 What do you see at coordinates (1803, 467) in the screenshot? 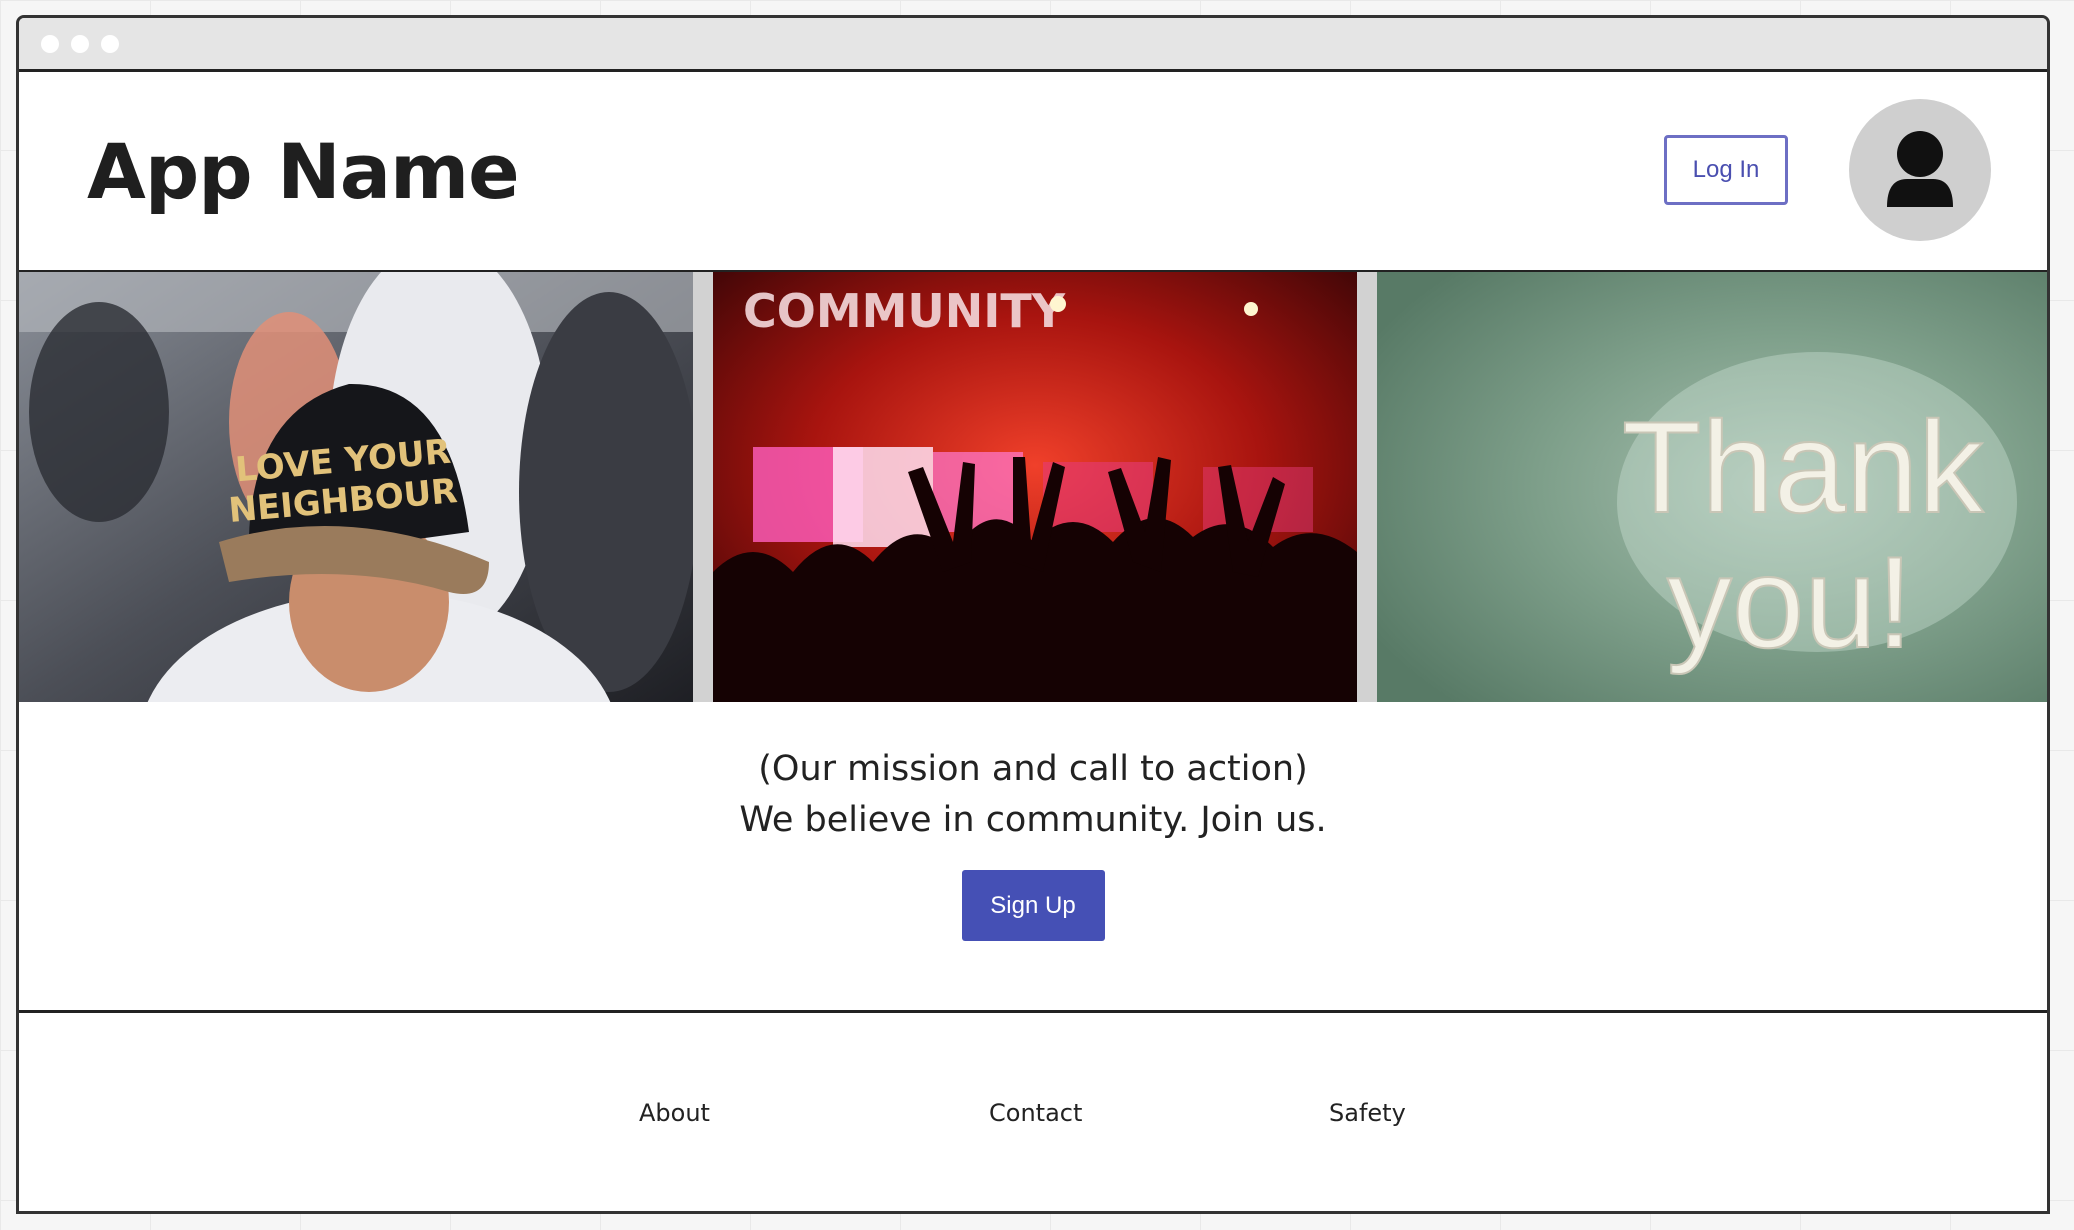
I see `thank-you-line1: Thank` at bounding box center [1803, 467].